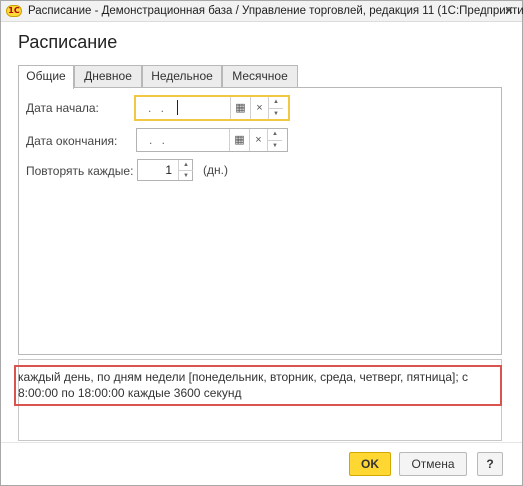 The image size is (523, 486). I want to click on end-date-spinner: ▲ ▼, so click(274, 140).